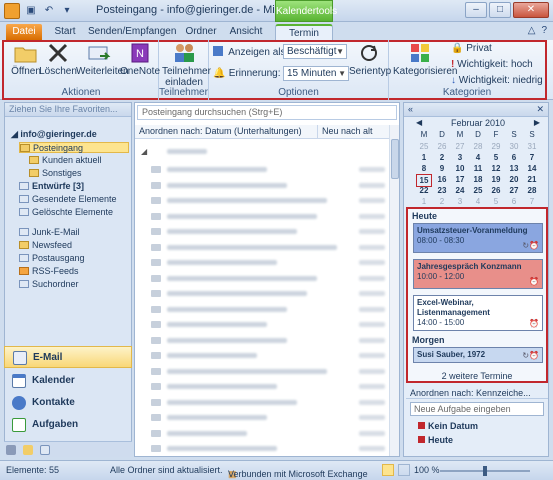  What do you see at coordinates (267, 112) in the screenshot?
I see `search-input: Posteingang durchsuchen (Strg+E)` at bounding box center [267, 112].